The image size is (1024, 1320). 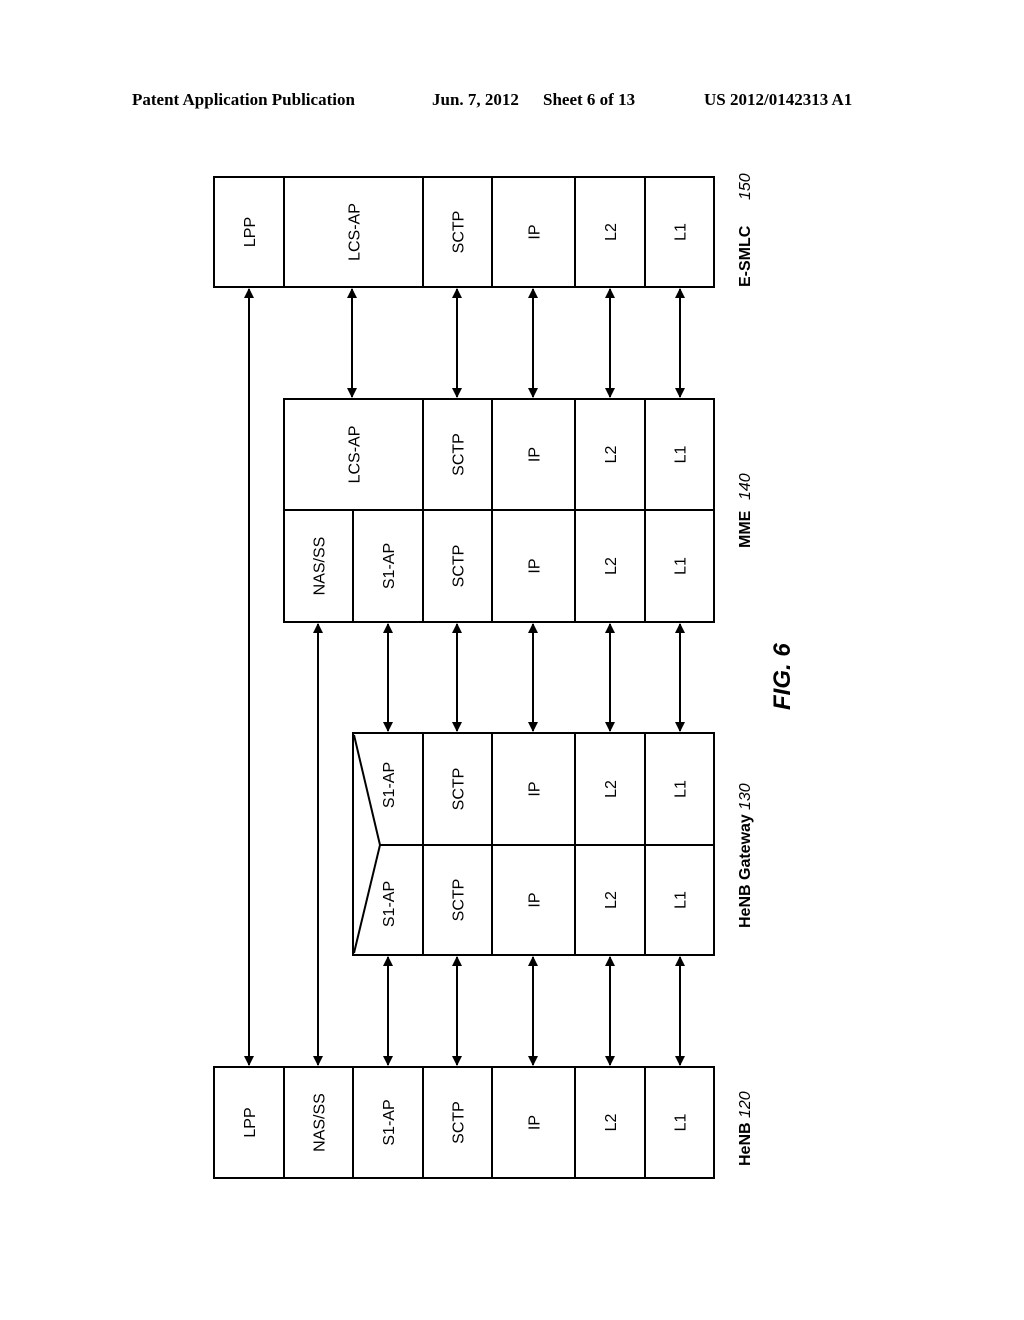 I want to click on esmlc-name: E-SMLC, so click(x=745, y=256).